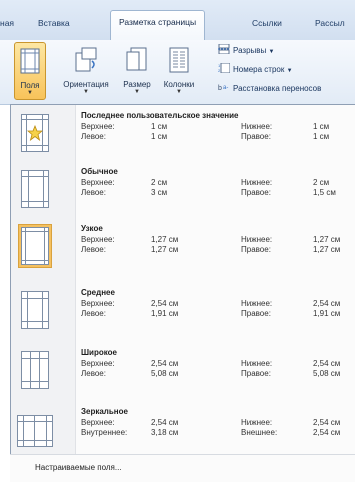 This screenshot has height=482, width=355. Describe the element at coordinates (321, 136) in the screenshot. I see `right-value: 1 см` at that location.